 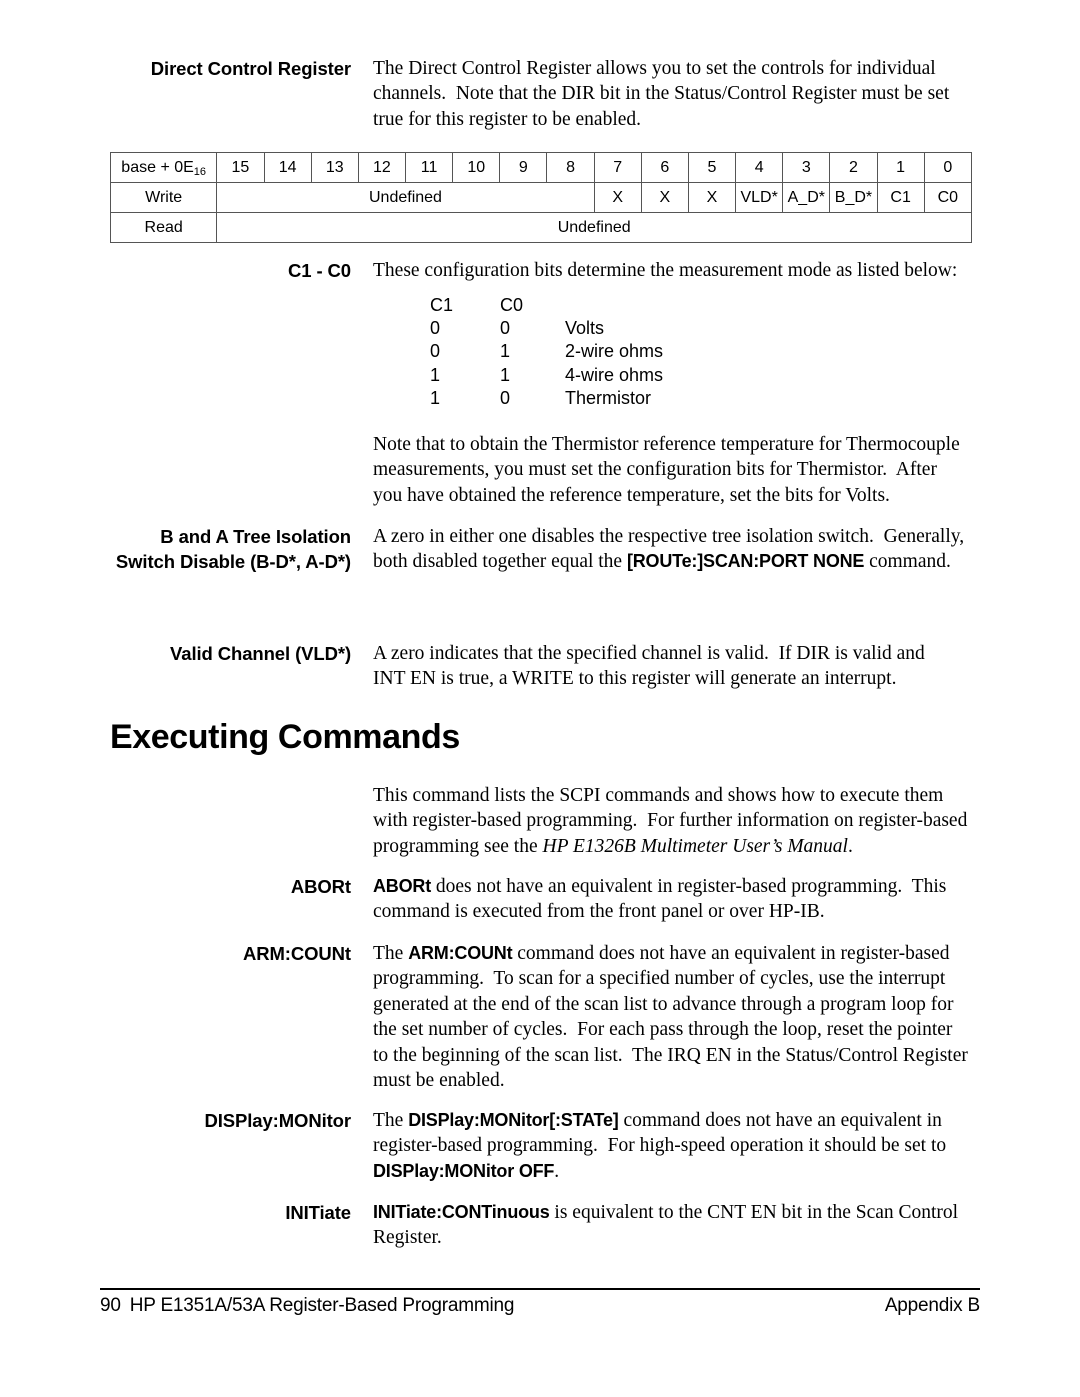 I want to click on bit-header-10: 10, so click(x=476, y=167).